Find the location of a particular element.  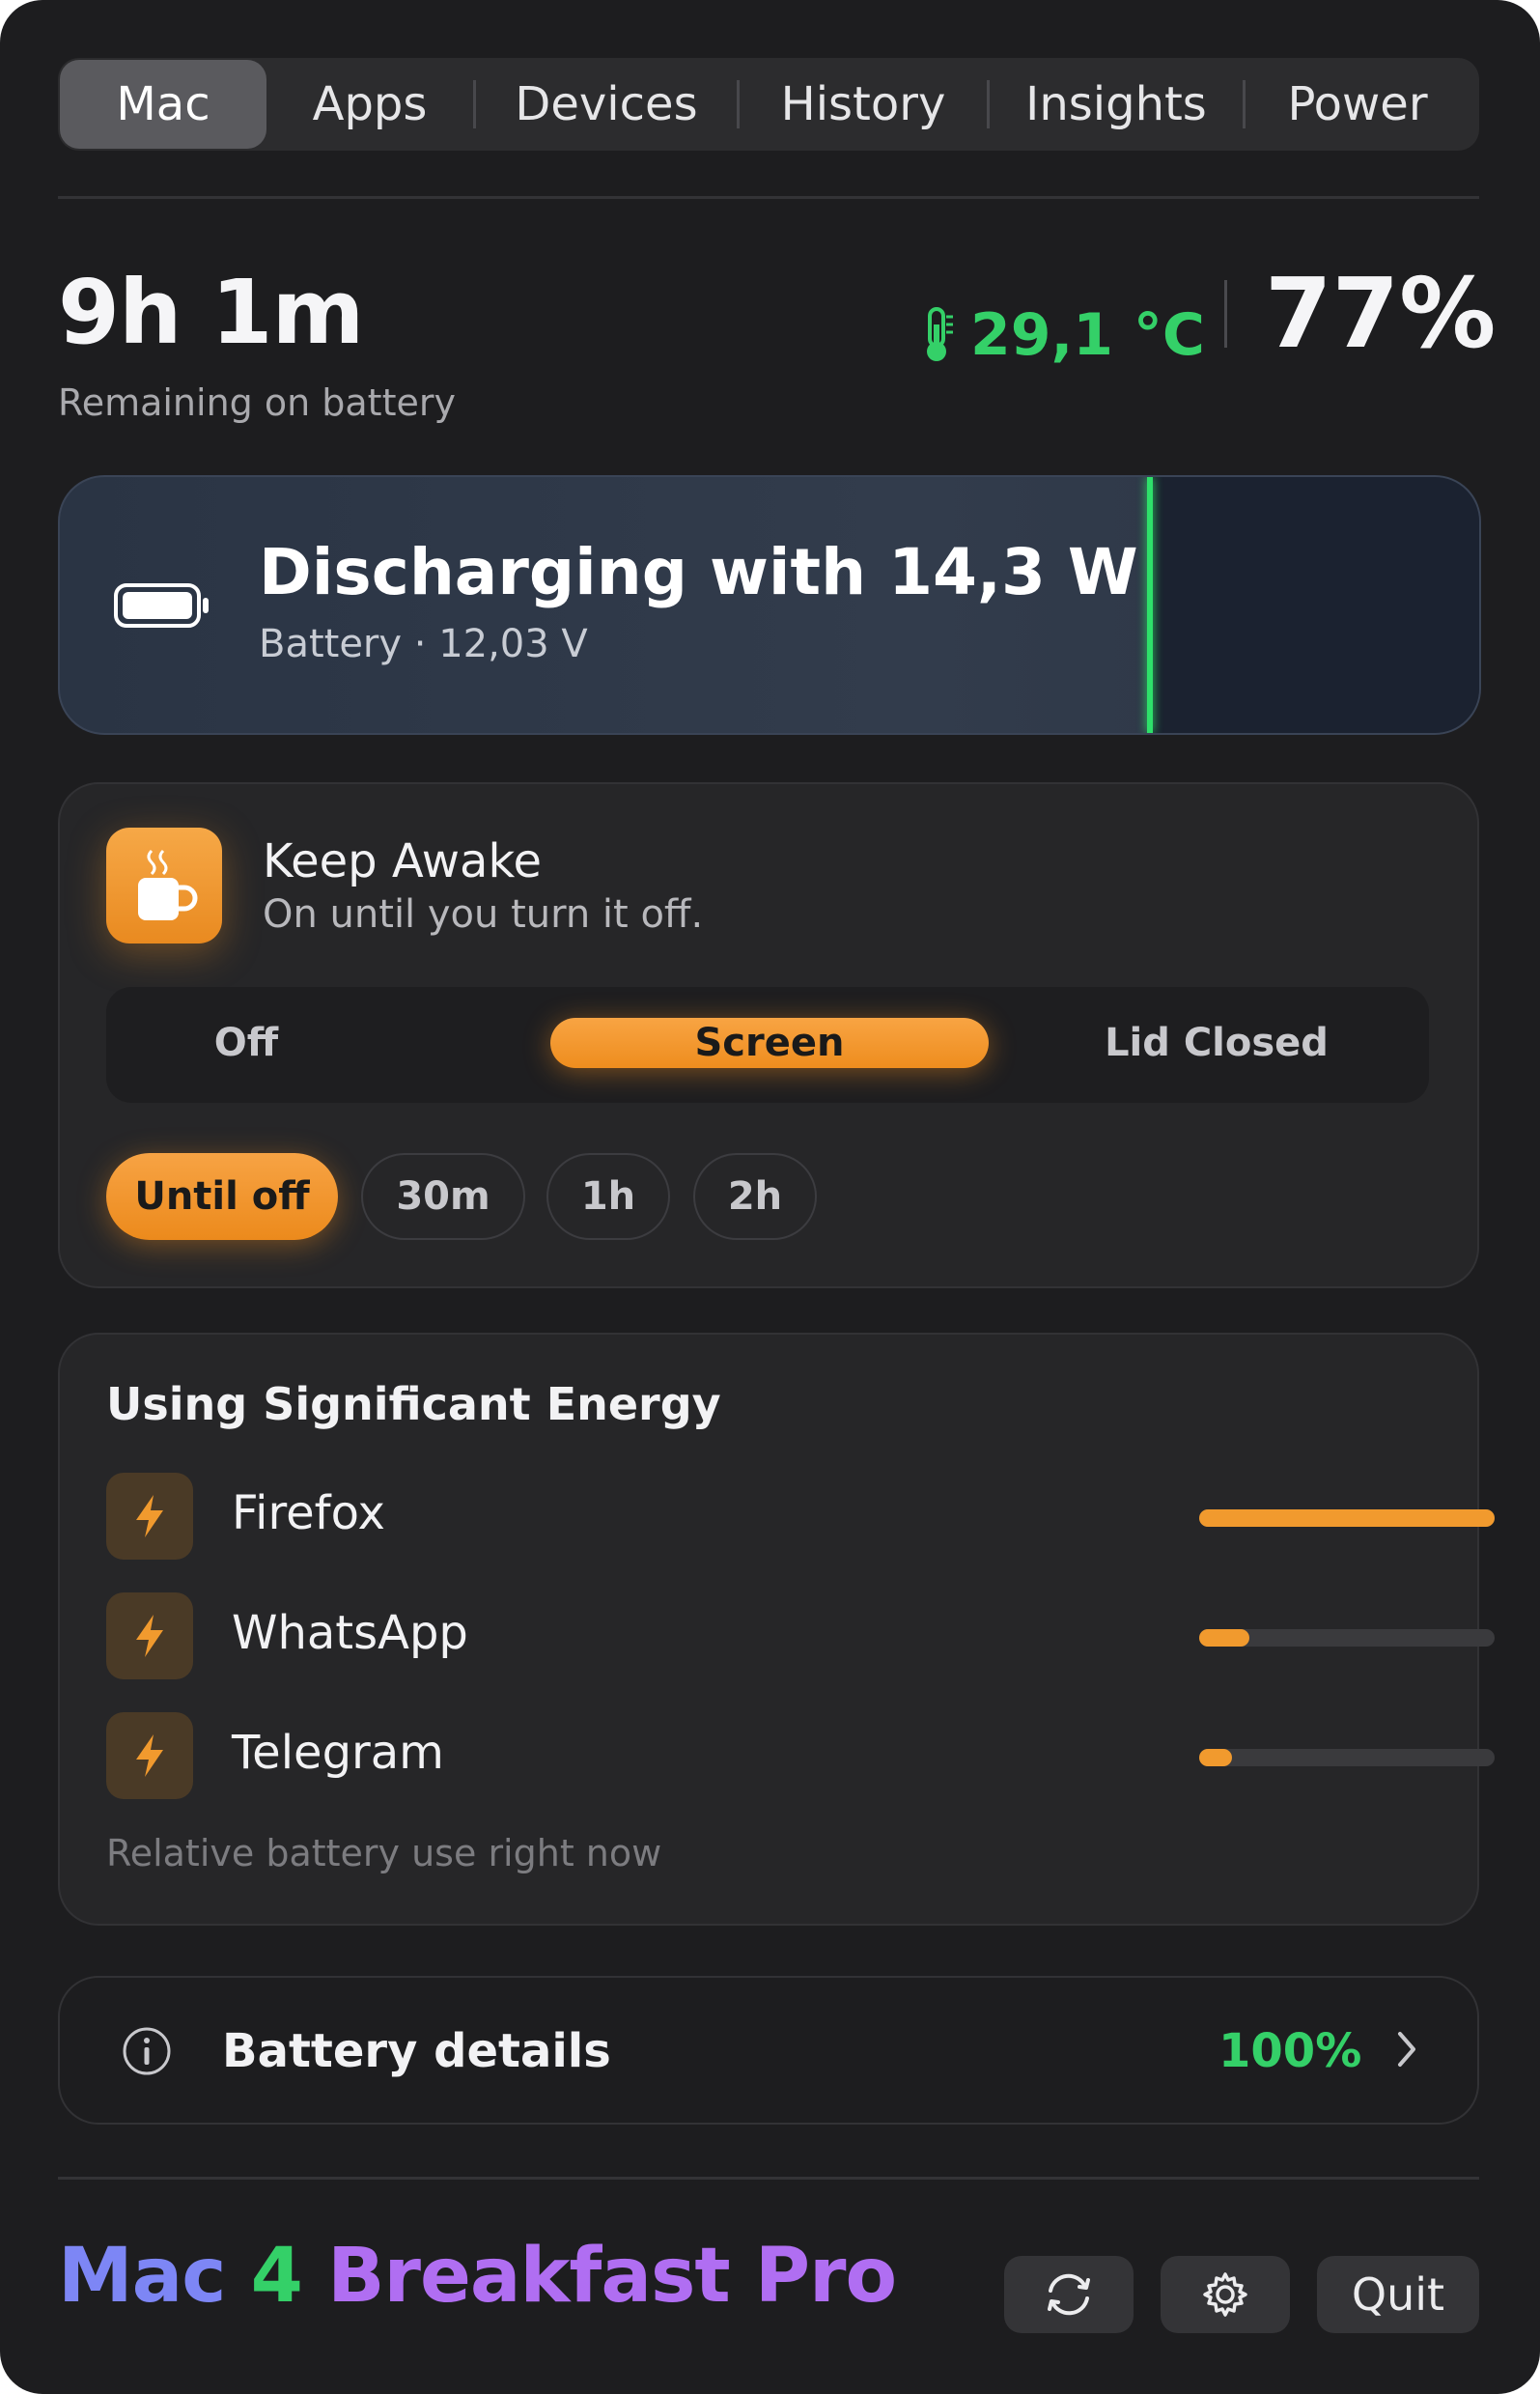

remaining-label: Remaining on battery is located at coordinates (257, 402).